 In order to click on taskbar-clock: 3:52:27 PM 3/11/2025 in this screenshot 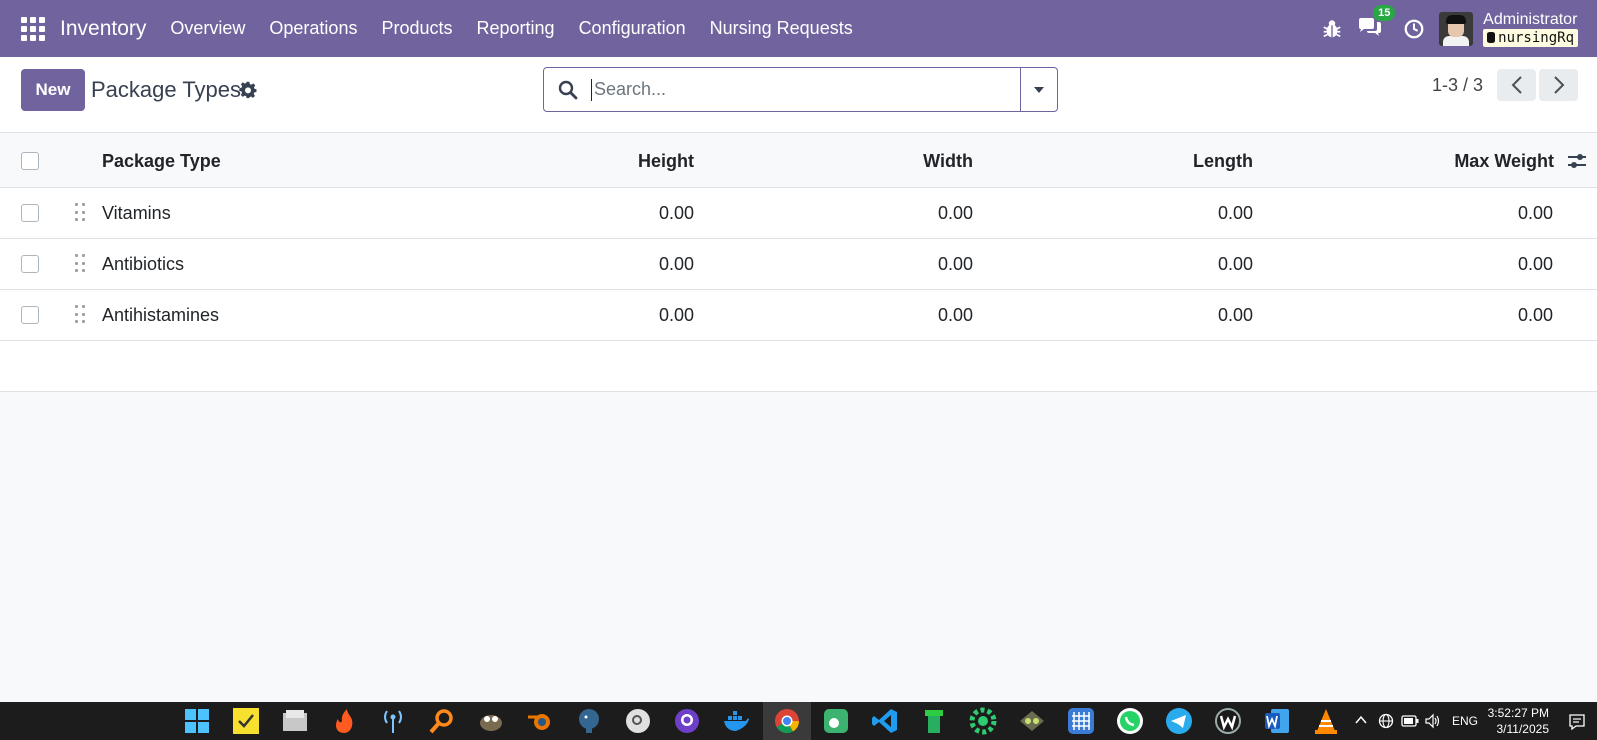, I will do `click(1518, 721)`.